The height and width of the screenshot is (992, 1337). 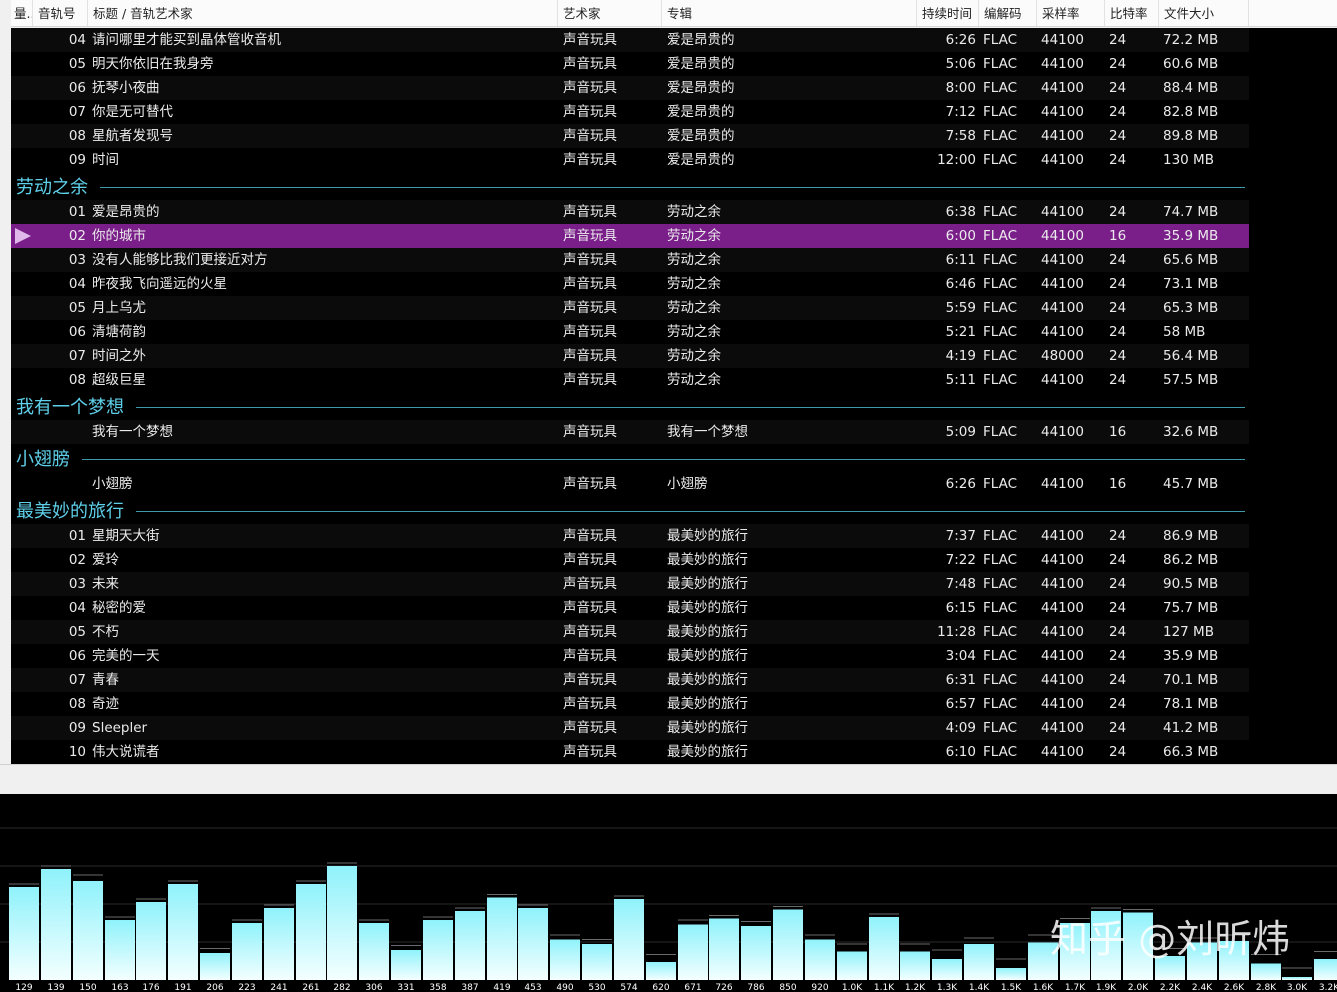 I want to click on track-row: 02 爱玲 声音玩具 最美妙的旅行 7:22 FLAC 44100 24 86.2 MB, so click(x=630, y=560).